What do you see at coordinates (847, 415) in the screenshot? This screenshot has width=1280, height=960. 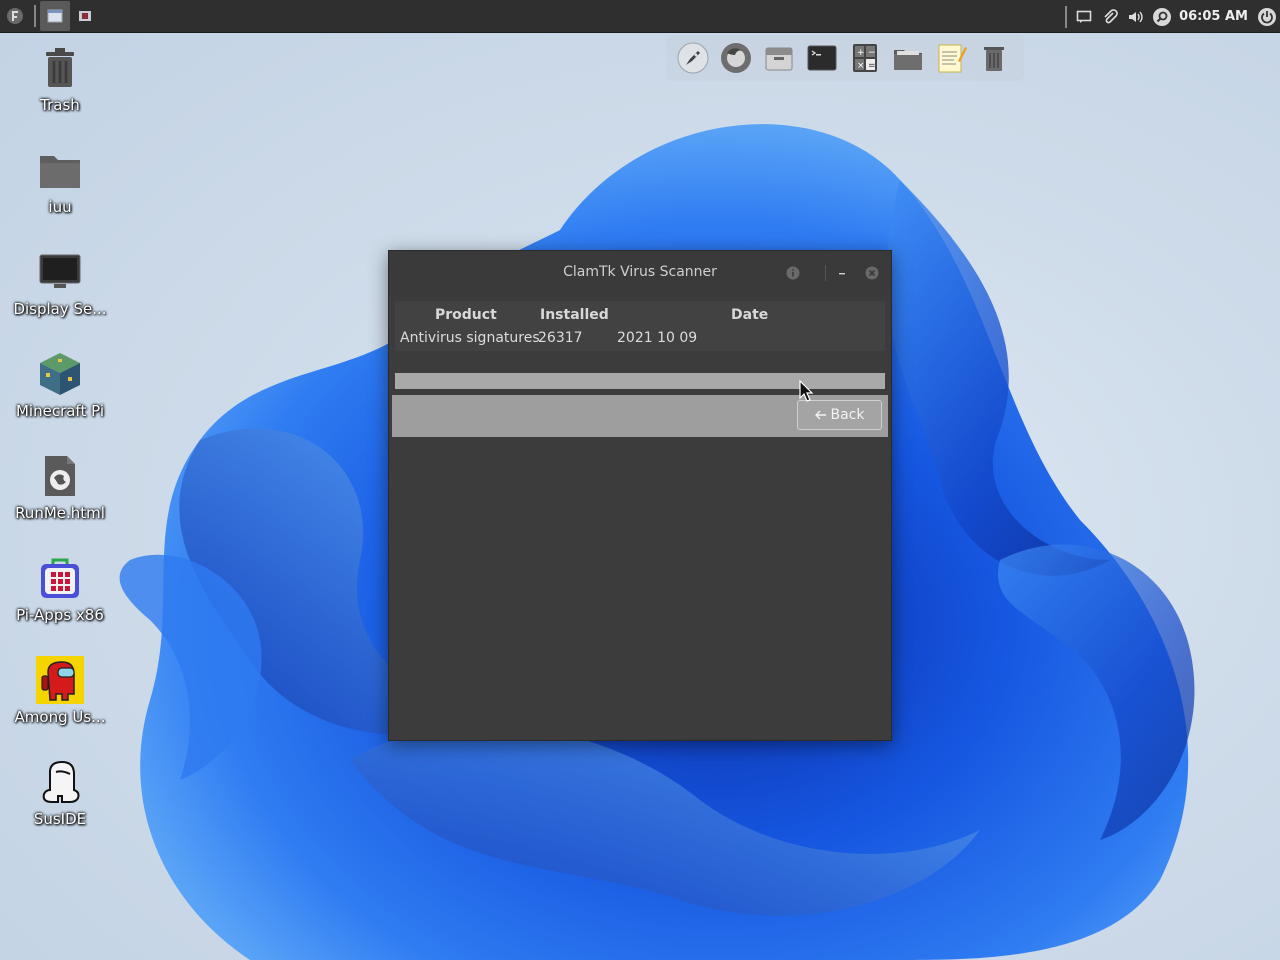 I see `back-button-label: Back` at bounding box center [847, 415].